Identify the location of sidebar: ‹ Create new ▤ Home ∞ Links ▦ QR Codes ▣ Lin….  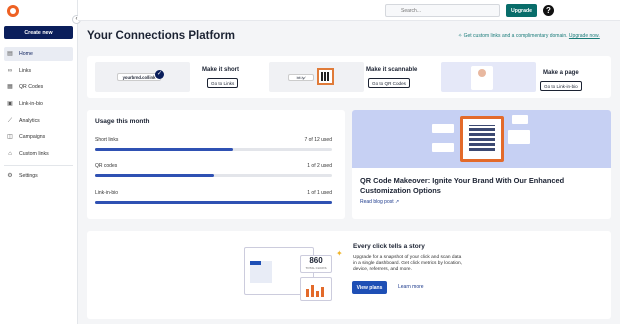
(40, 162).